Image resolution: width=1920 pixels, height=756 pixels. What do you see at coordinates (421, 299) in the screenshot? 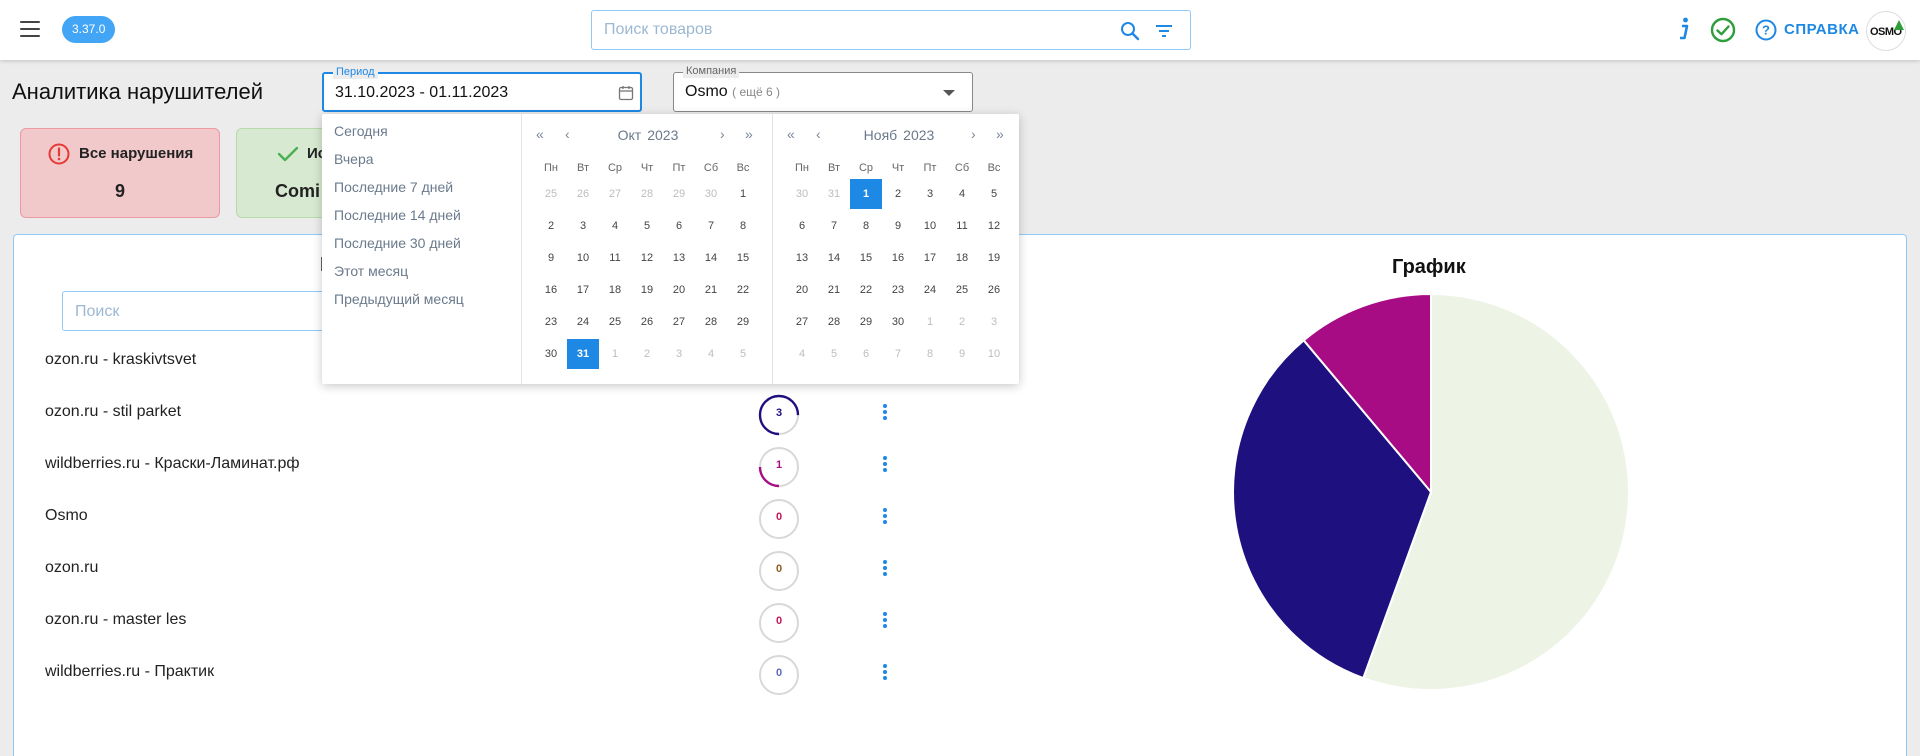
I see `date-preset: Предыдущий месяц` at bounding box center [421, 299].